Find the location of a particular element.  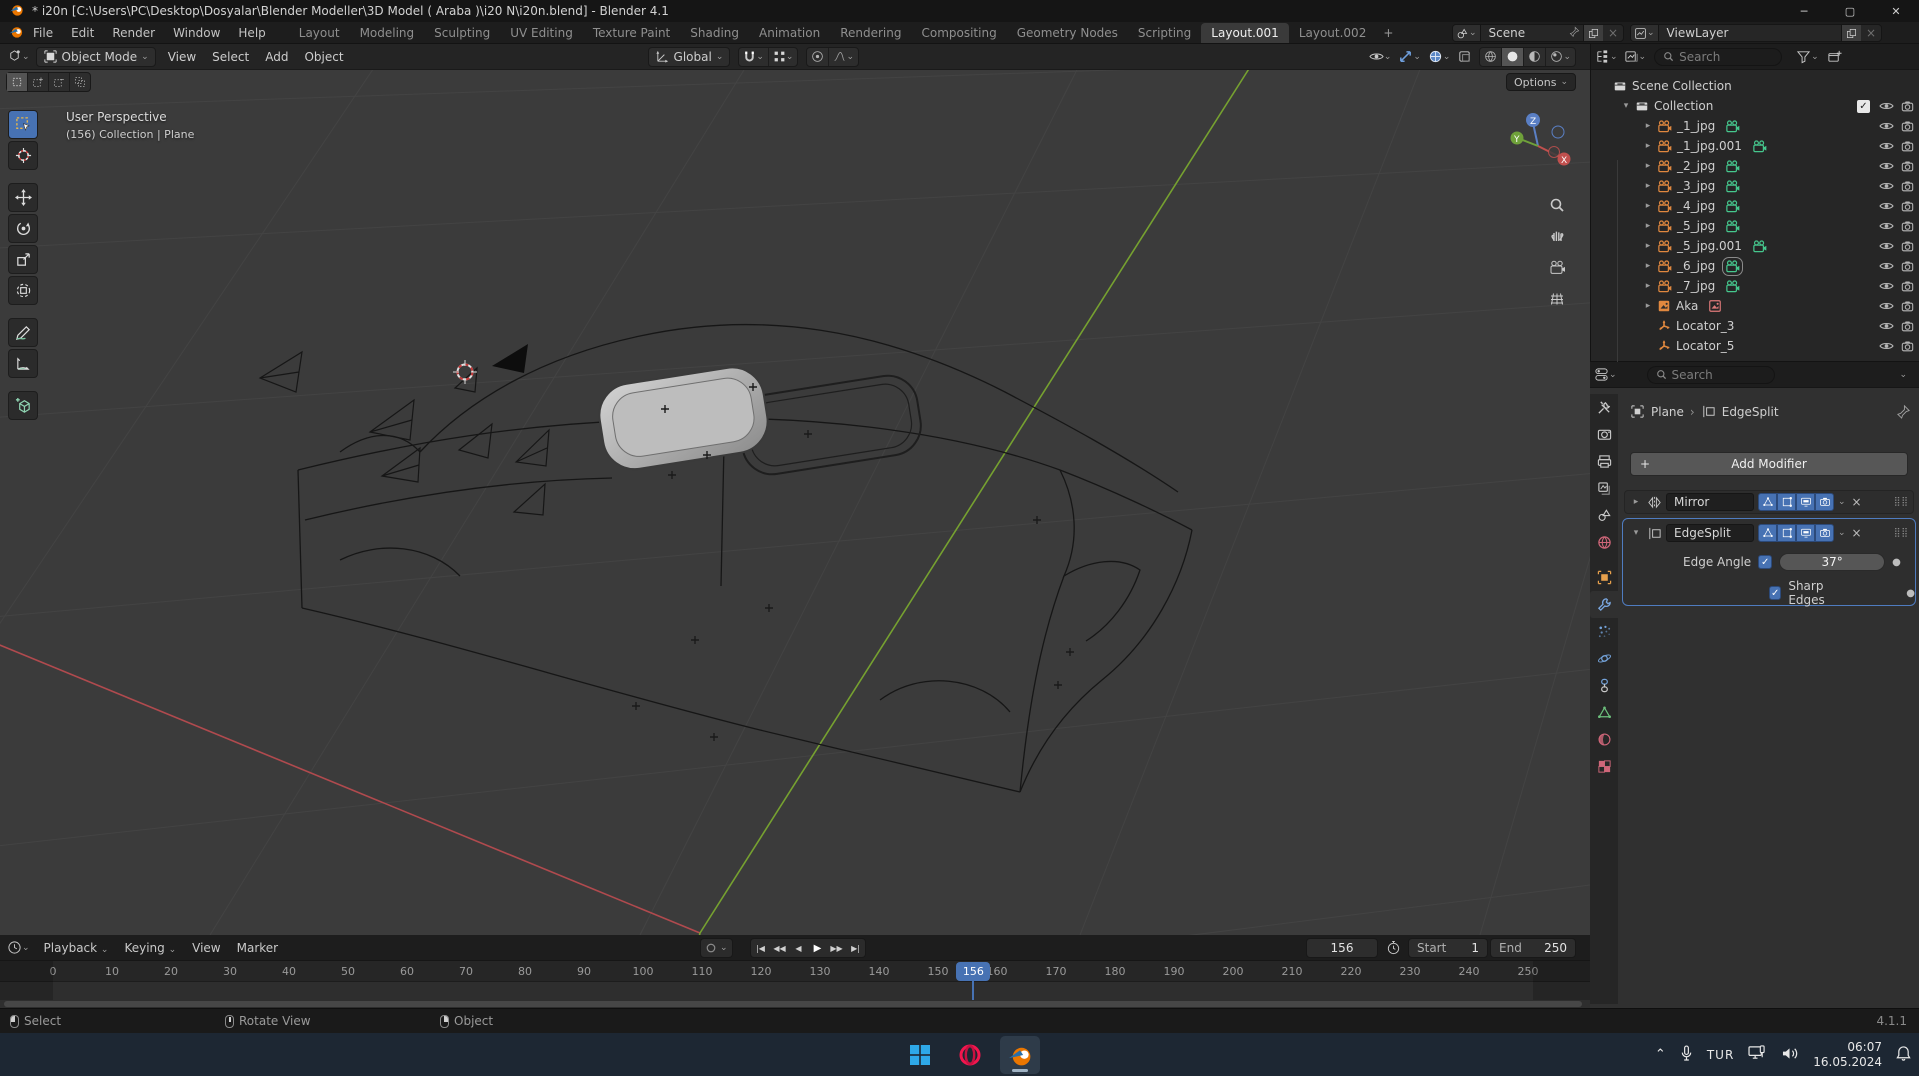

outliner-item-label: _5_jpg is located at coordinates (1696, 226).